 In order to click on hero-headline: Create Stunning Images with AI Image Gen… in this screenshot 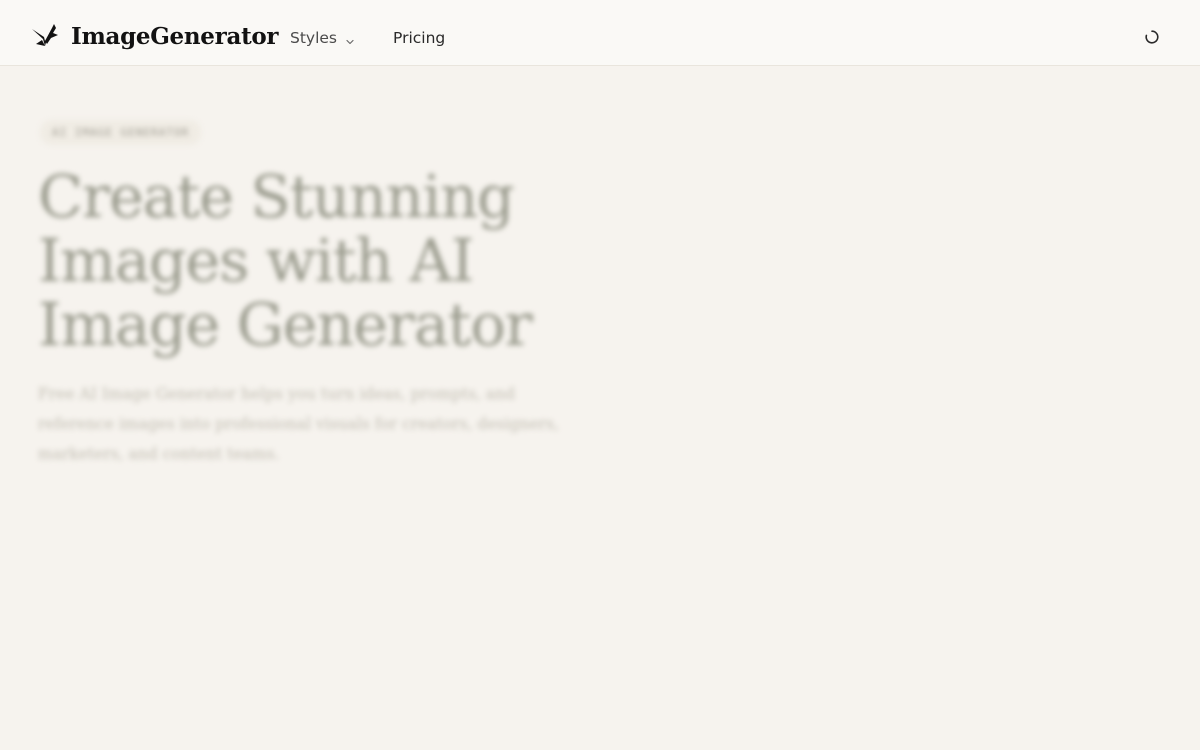, I will do `click(285, 260)`.